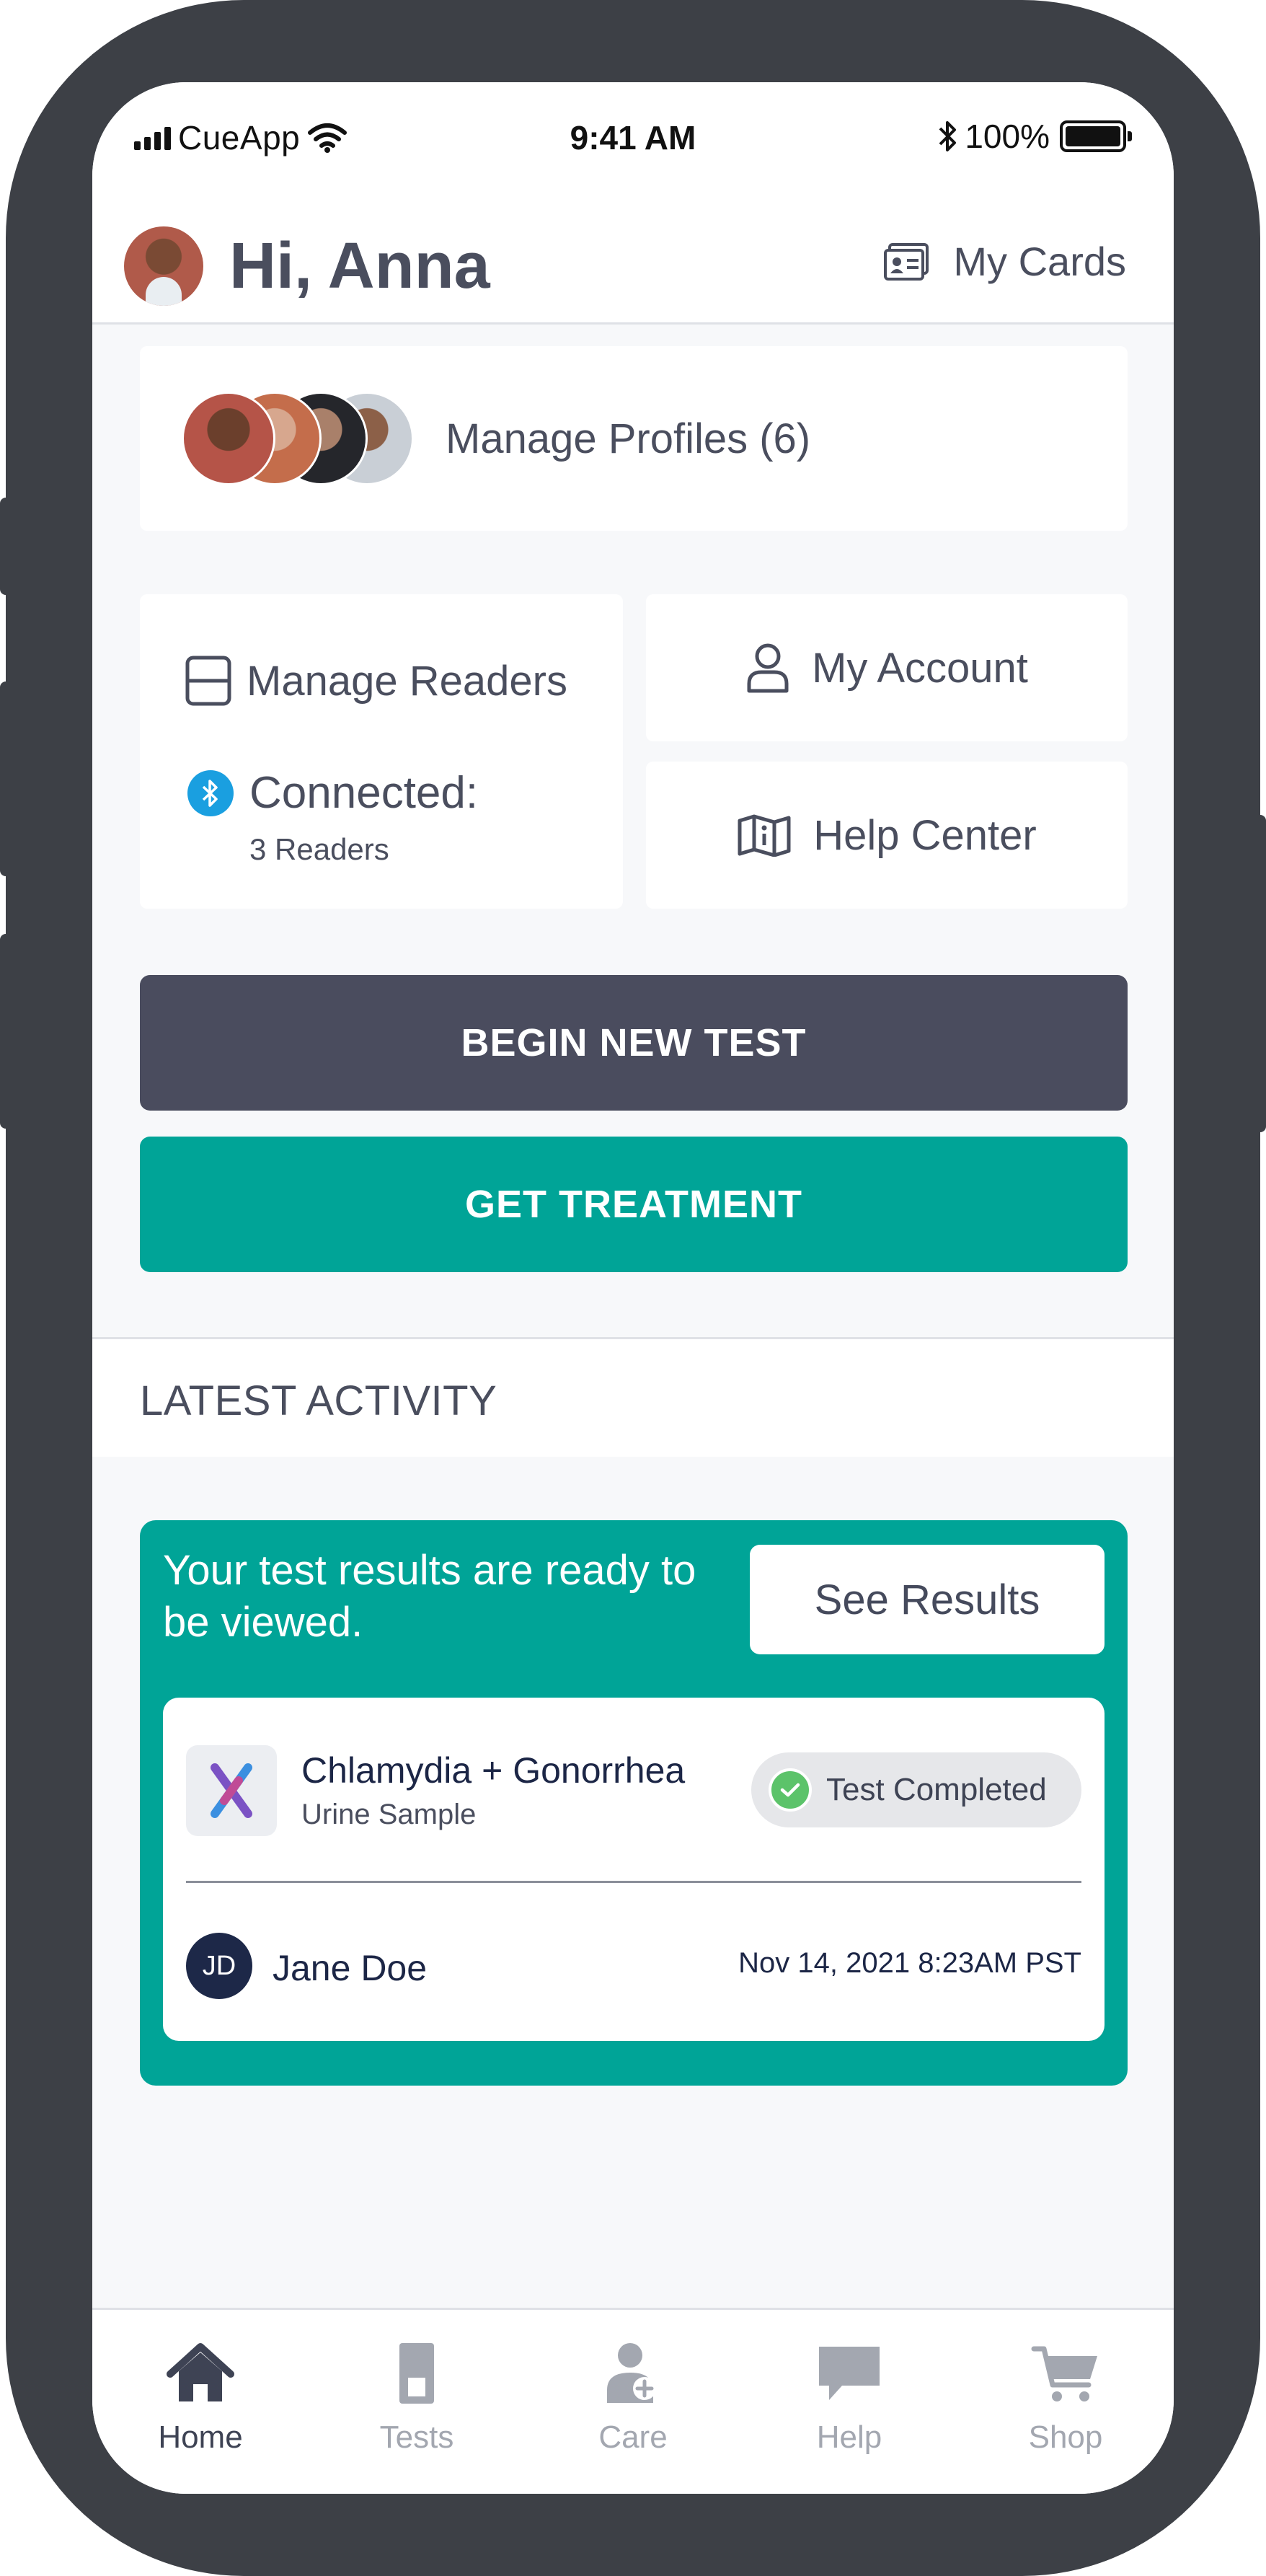 The image size is (1266, 2576). Describe the element at coordinates (208, 681) in the screenshot. I see `reader-device-icon` at that location.